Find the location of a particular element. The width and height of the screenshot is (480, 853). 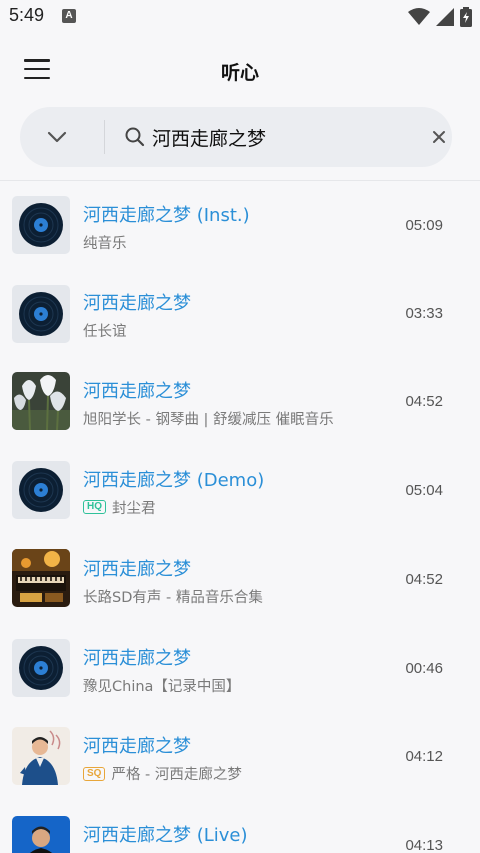

song-artist: 严格 - 河西走廊之梦 is located at coordinates (176, 775).